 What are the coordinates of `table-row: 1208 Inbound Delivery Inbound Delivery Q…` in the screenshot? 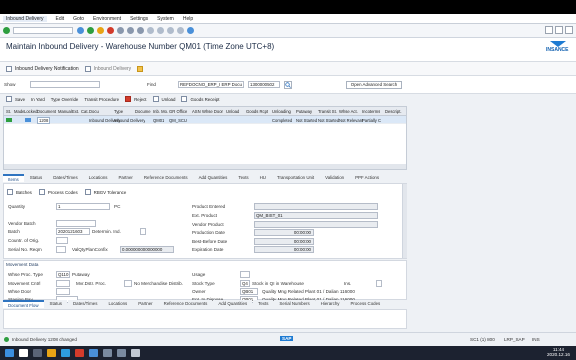 It's located at (205, 120).